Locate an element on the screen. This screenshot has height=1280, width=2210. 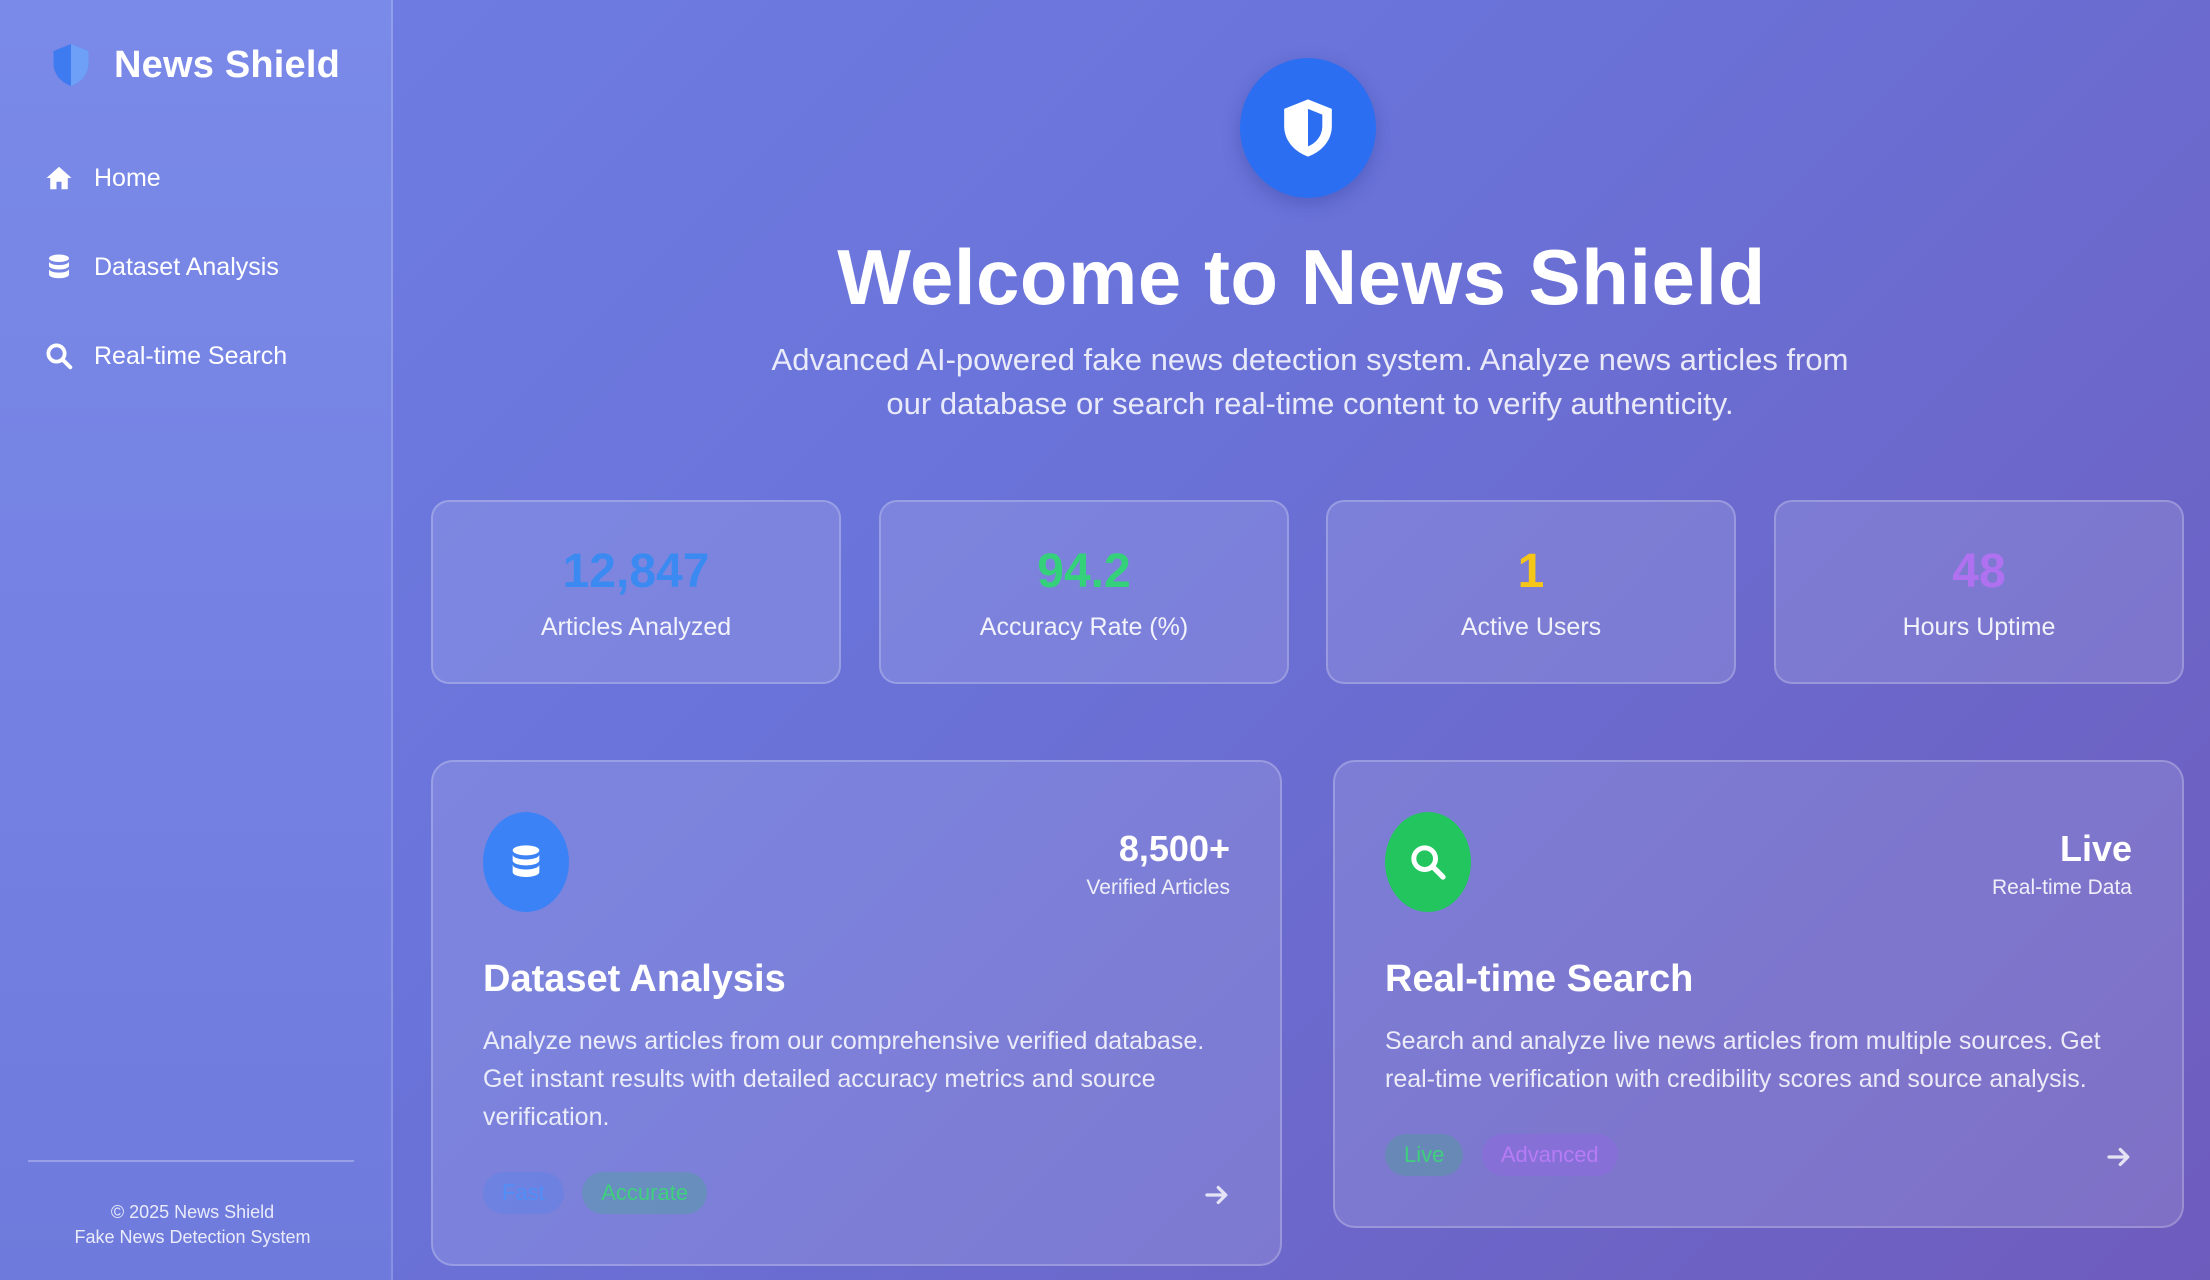
sidebar-nav: Home Dataset Analysis Real-time Search is located at coordinates (209, 283).